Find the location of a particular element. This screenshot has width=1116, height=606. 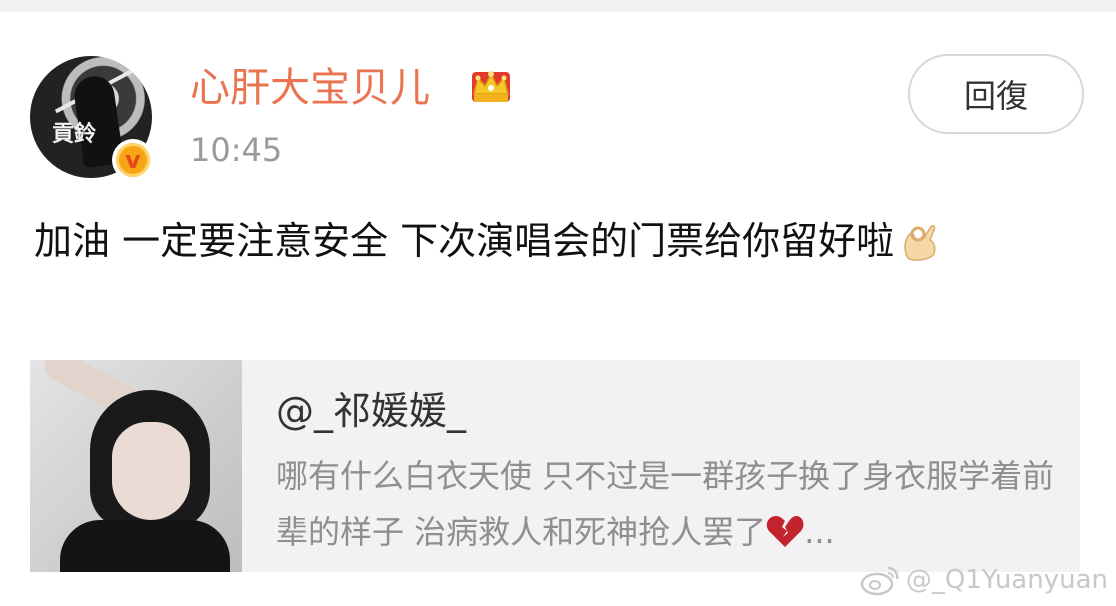

quoted-post-thumbnail is located at coordinates (136, 466).